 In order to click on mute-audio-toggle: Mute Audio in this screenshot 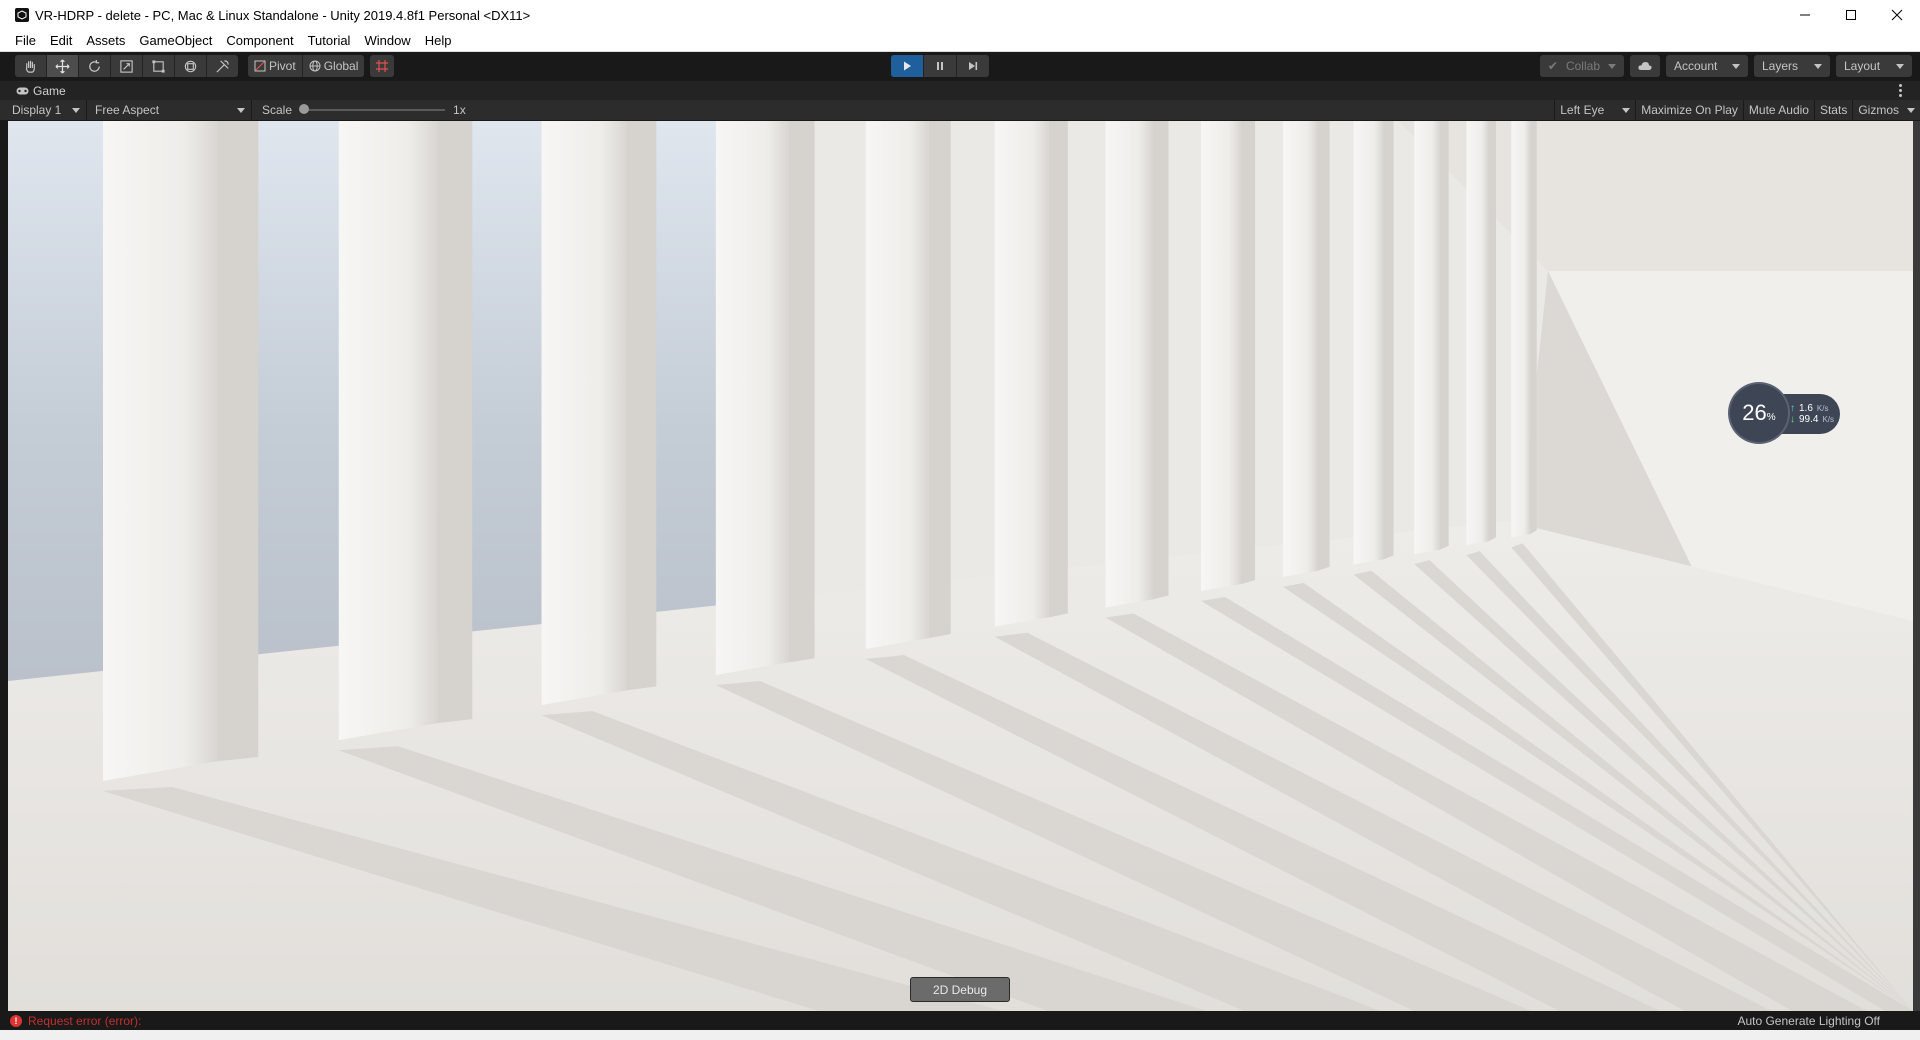, I will do `click(1778, 110)`.